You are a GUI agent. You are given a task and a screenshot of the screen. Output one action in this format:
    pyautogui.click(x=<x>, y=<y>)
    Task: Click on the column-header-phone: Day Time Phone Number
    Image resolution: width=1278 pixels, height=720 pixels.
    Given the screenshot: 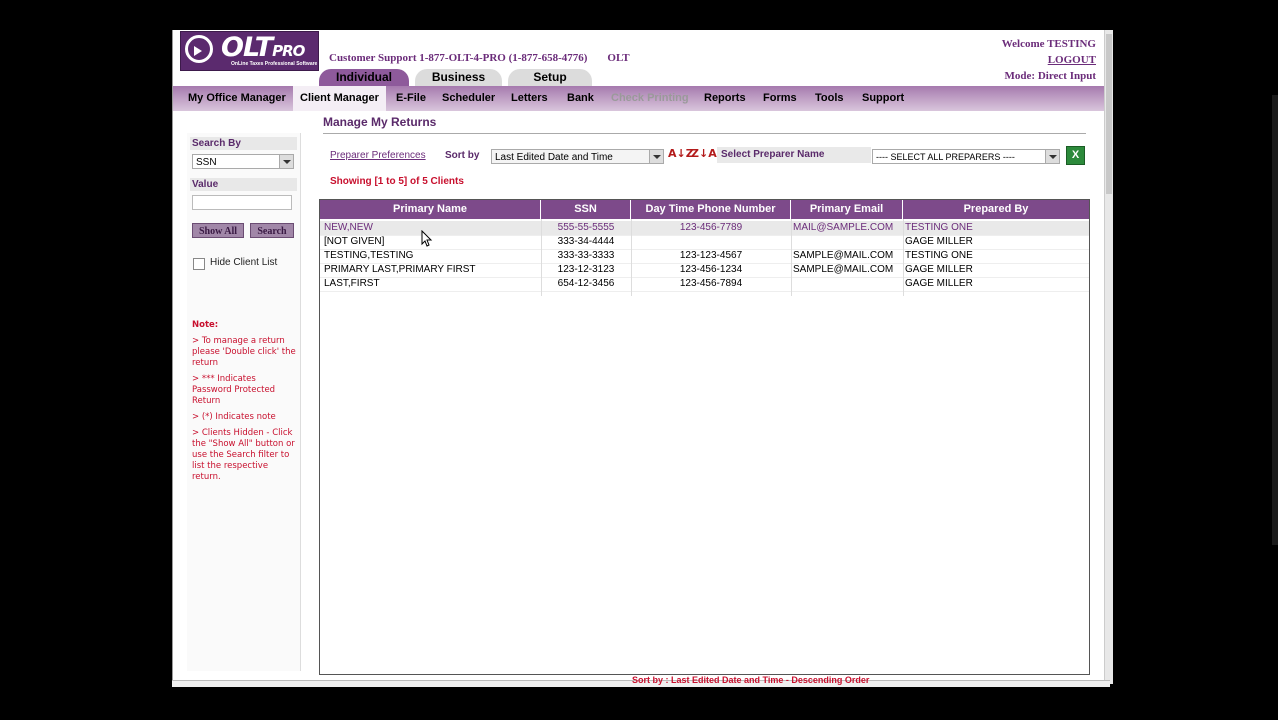 What is the action you would take?
    pyautogui.click(x=711, y=209)
    